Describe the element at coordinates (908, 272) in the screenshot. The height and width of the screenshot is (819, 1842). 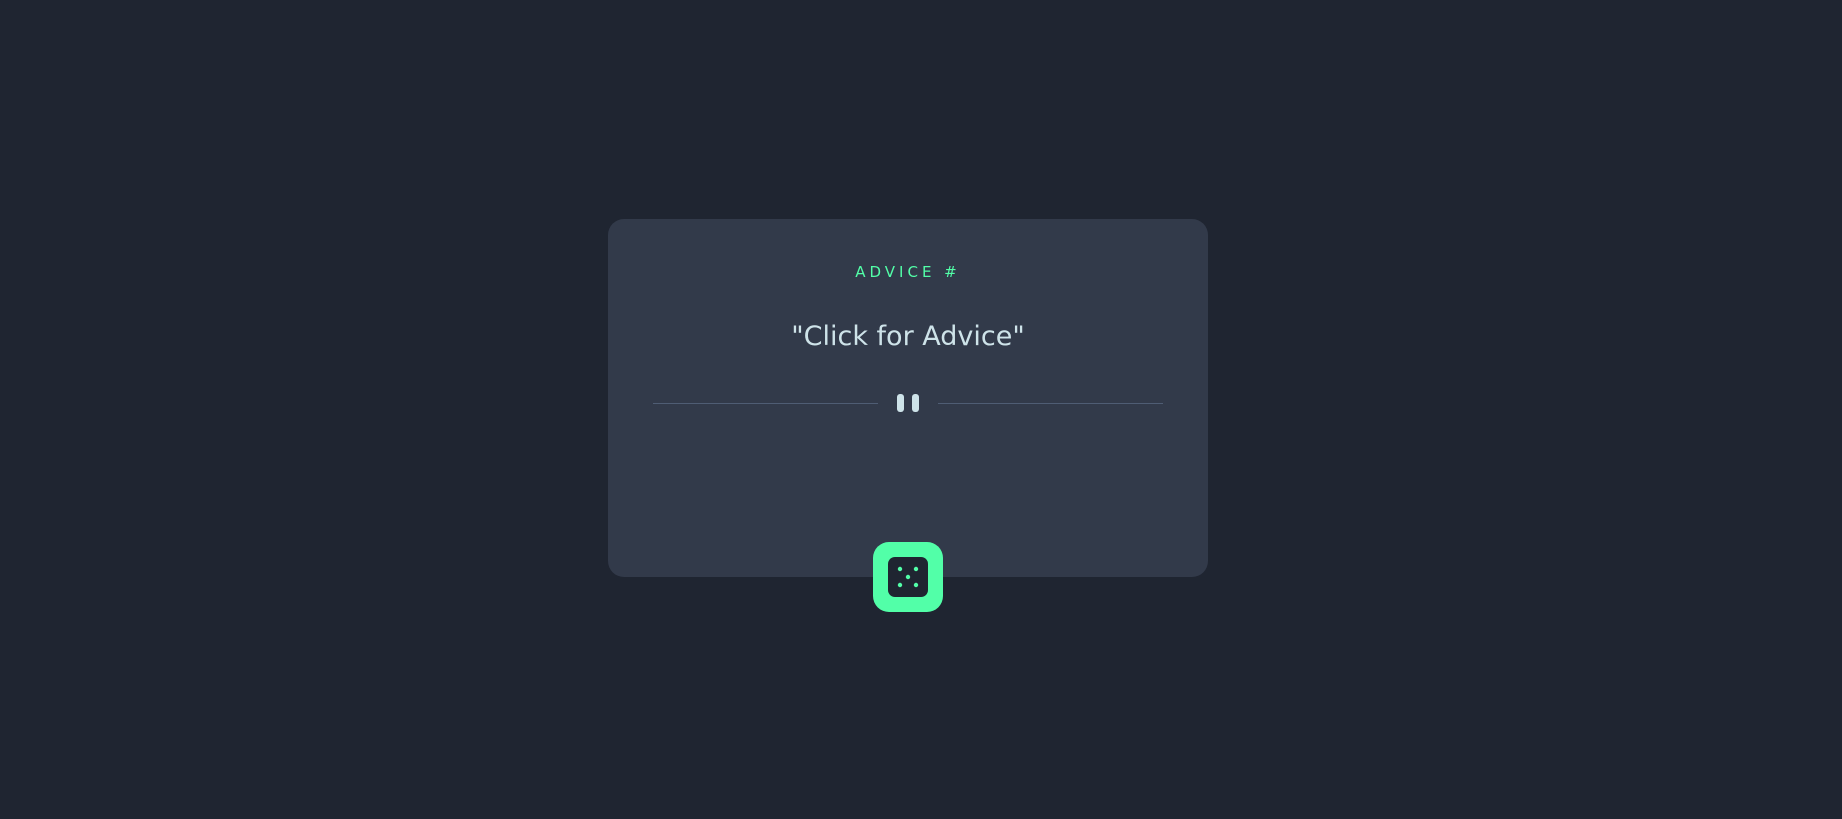
I see `advice-number-label: ADVICE #` at that location.